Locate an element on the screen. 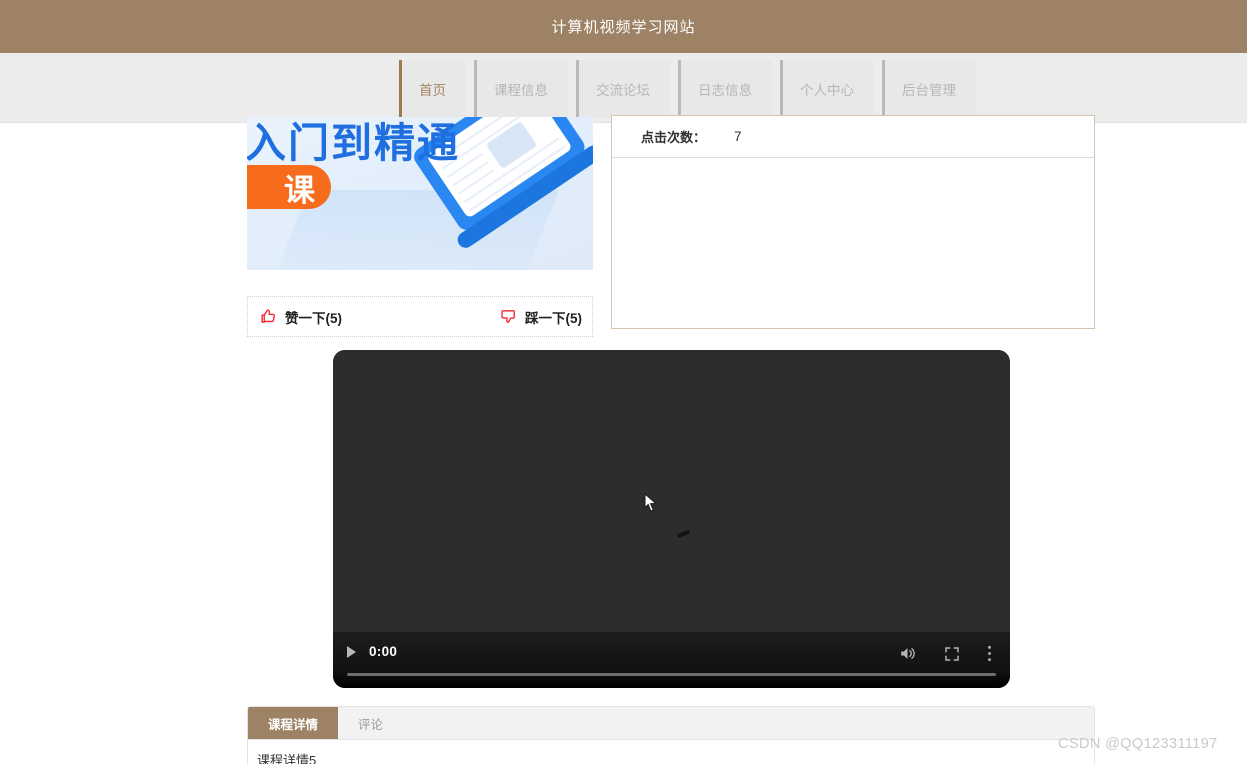  click-count-label: 点击次数： is located at coordinates (674, 137).